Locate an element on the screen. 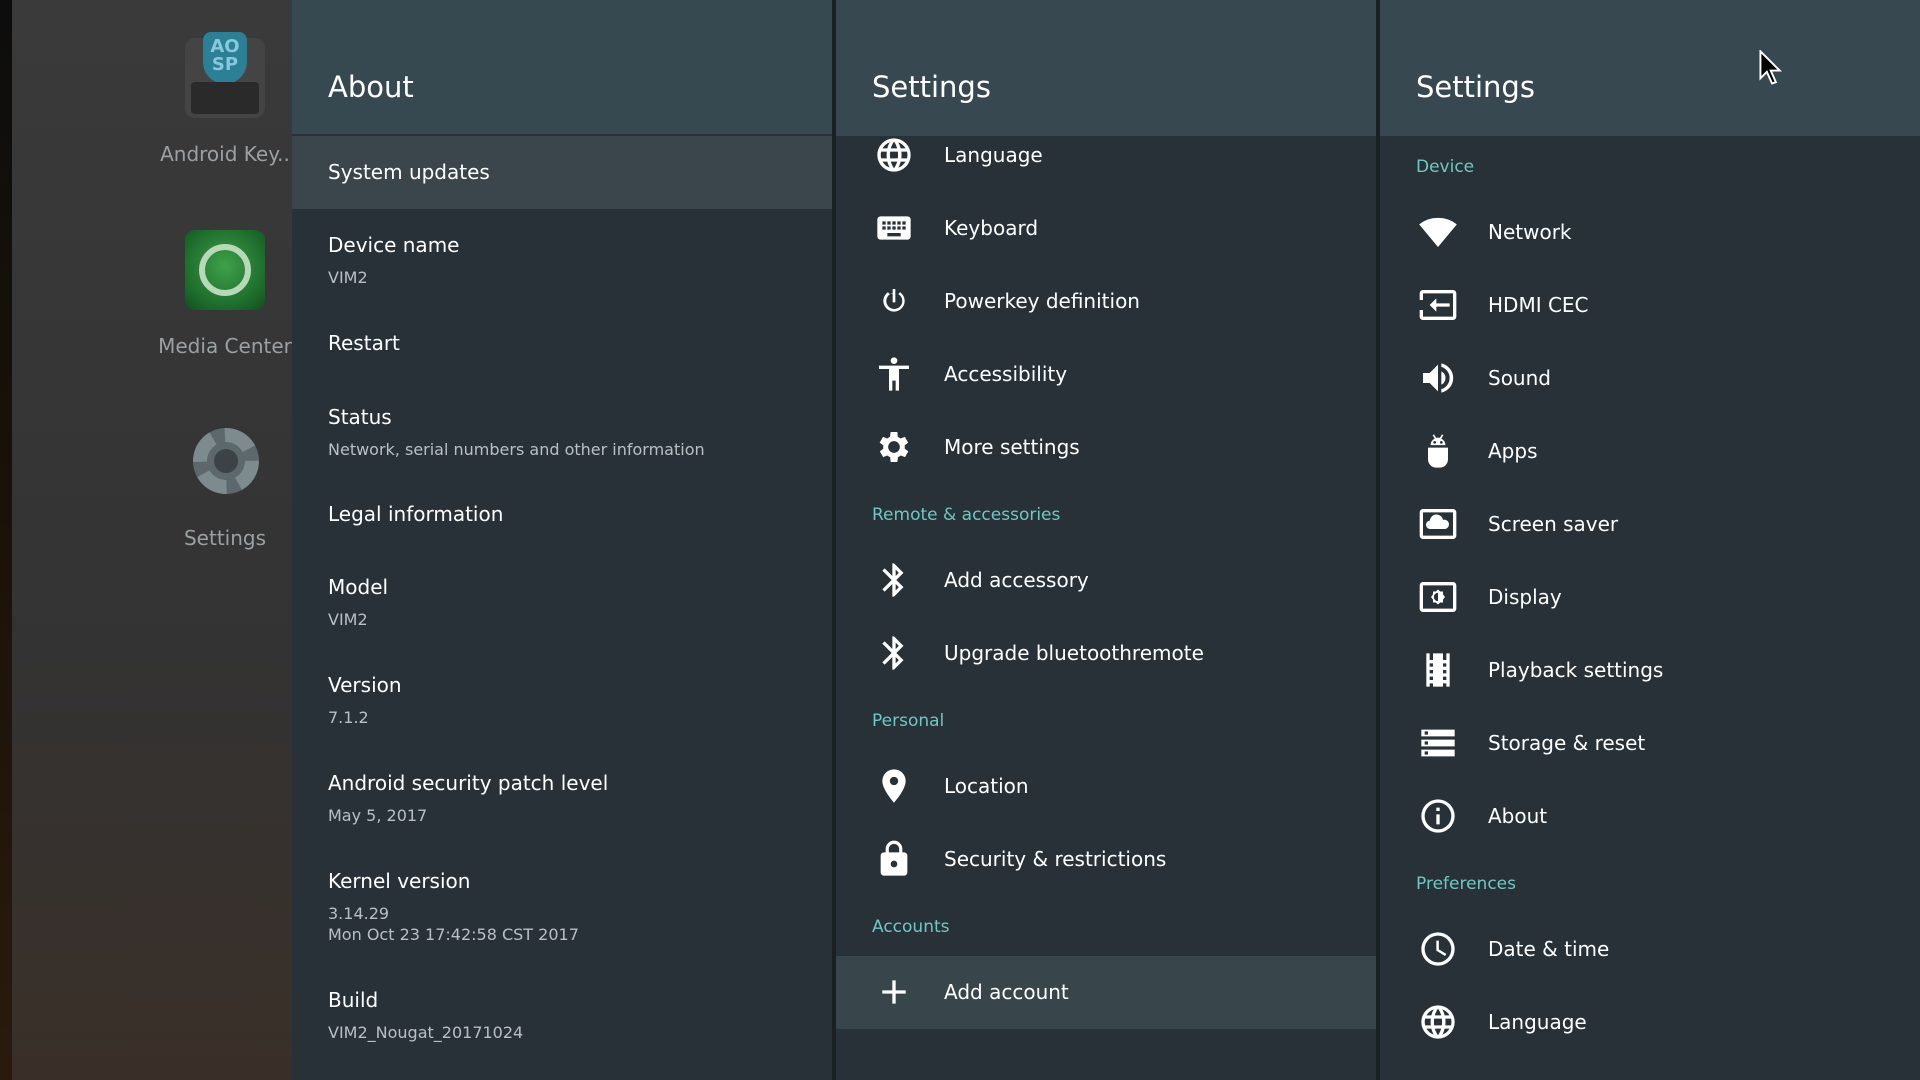 Image resolution: width=1920 pixels, height=1080 pixels. settings-row-hdmi-cec: HDMI CEC is located at coordinates (1650, 305).